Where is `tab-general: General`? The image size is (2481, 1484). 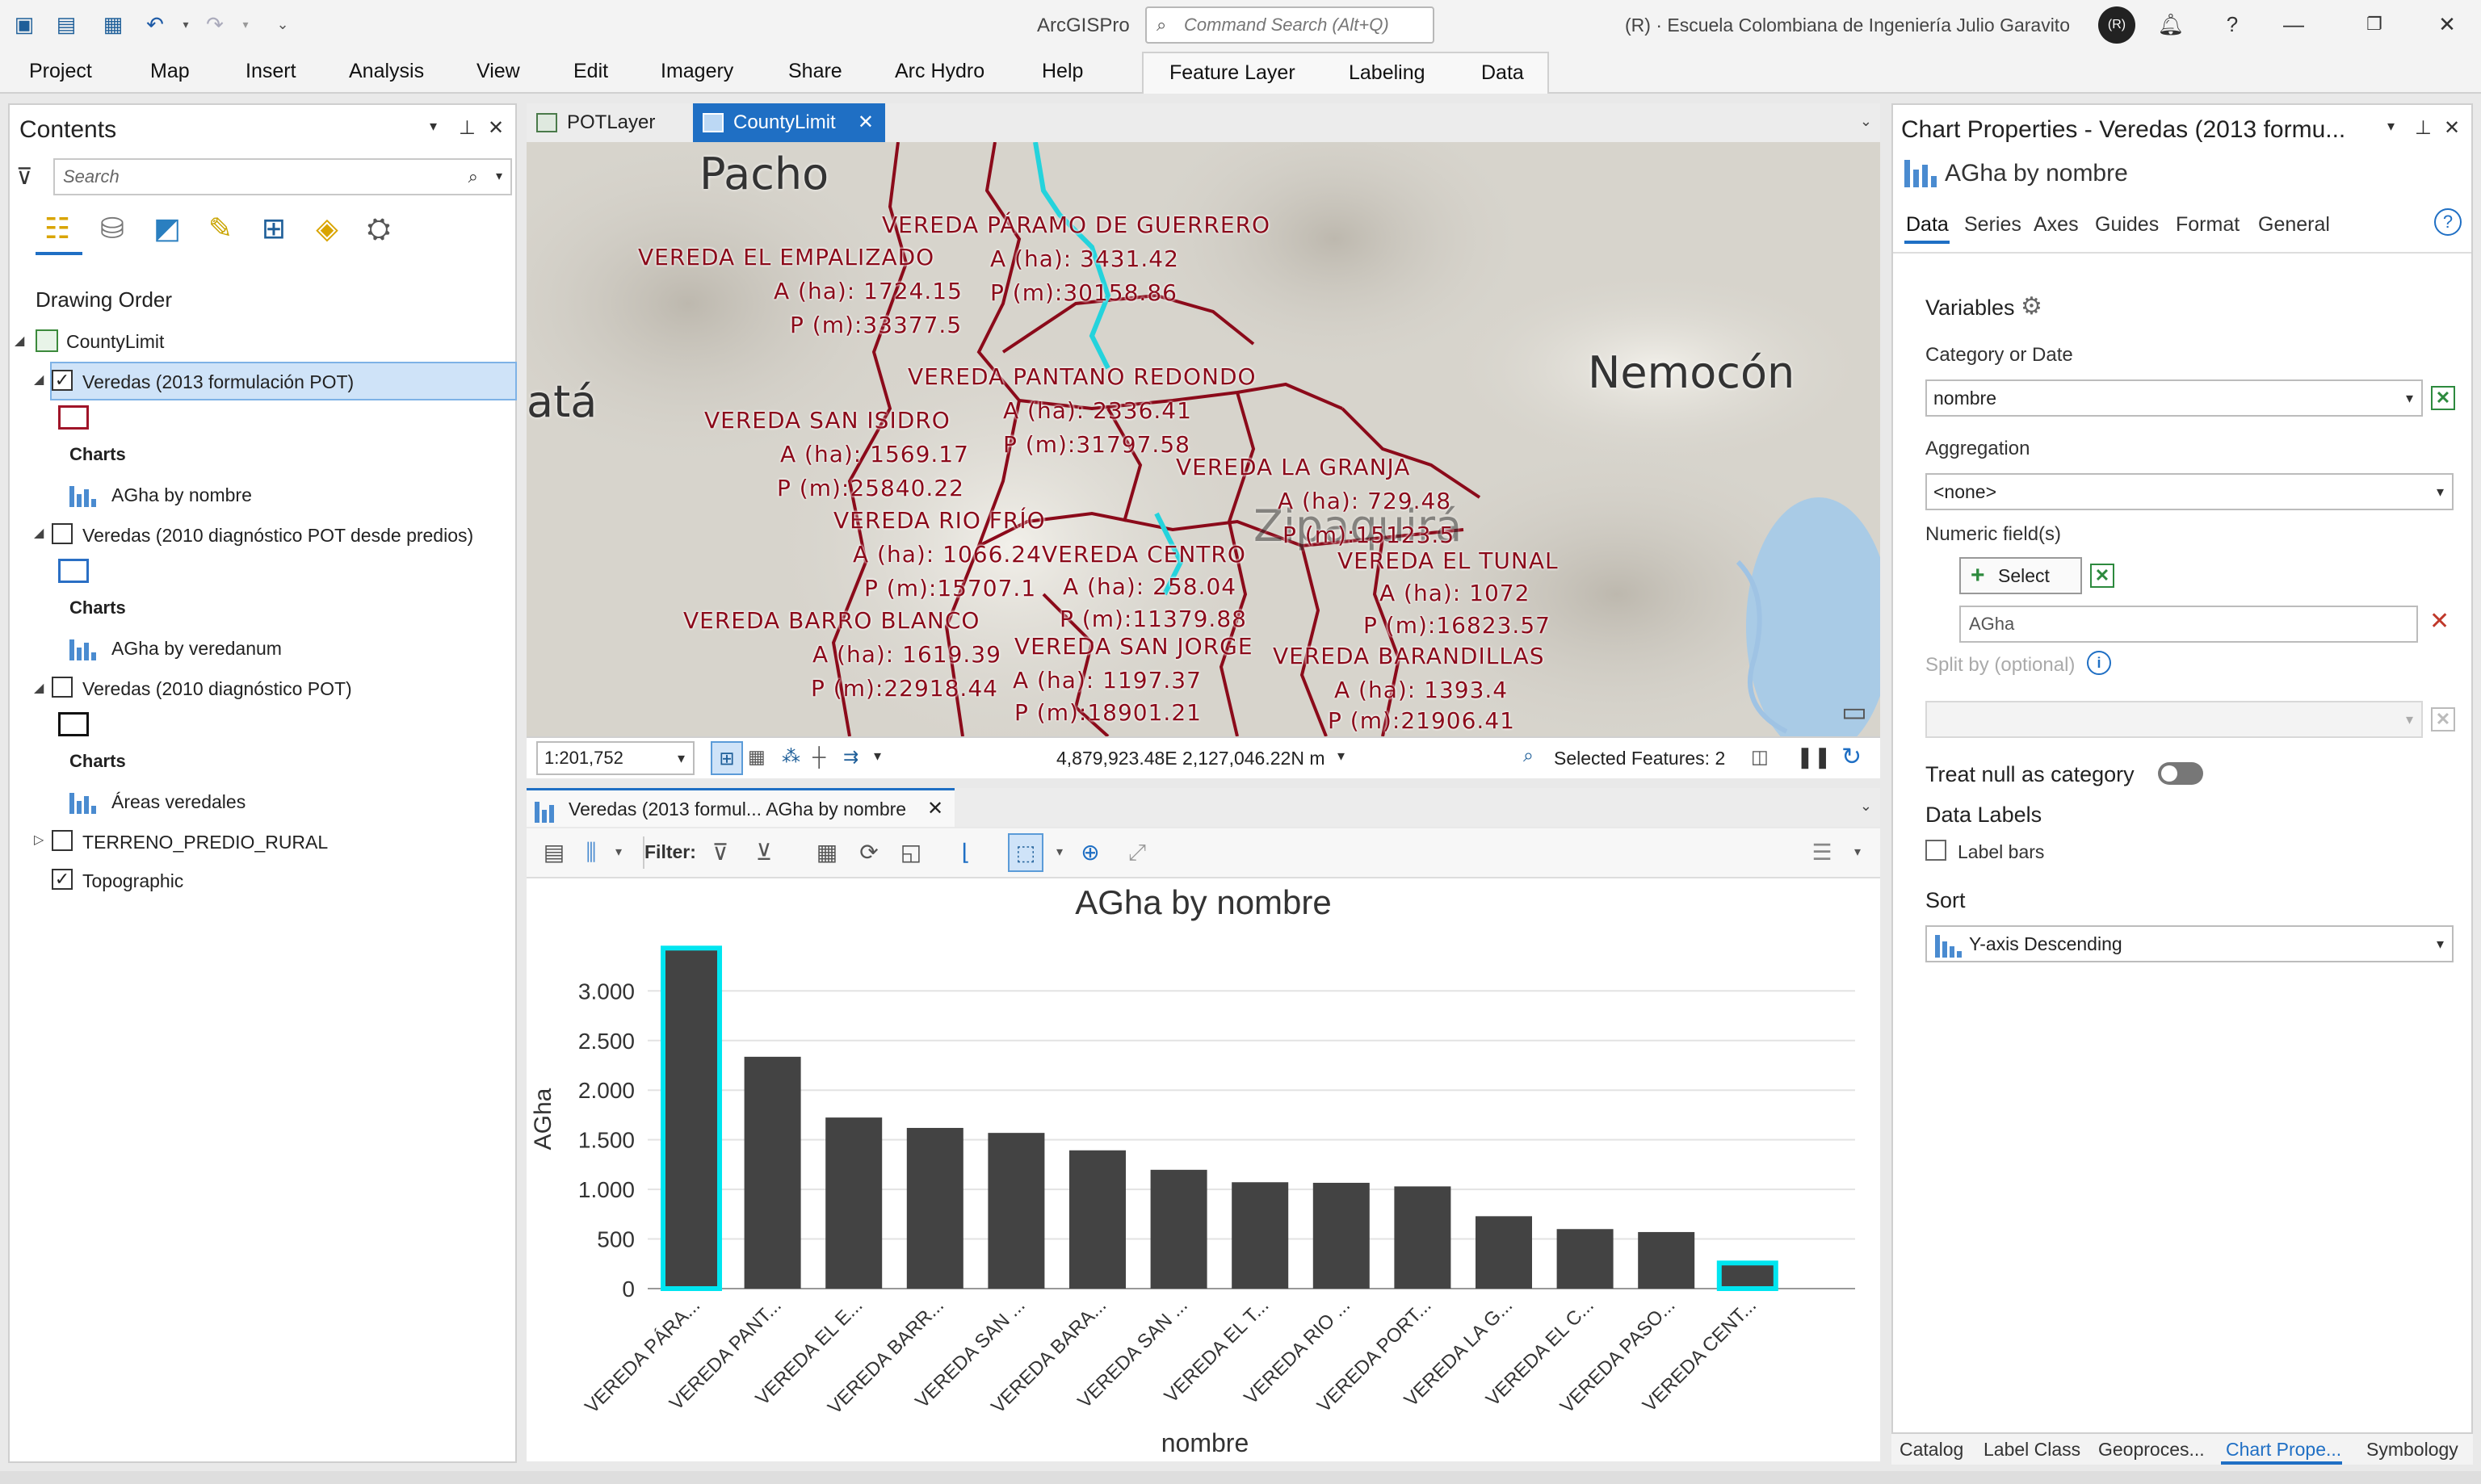 tab-general: General is located at coordinates (2294, 225).